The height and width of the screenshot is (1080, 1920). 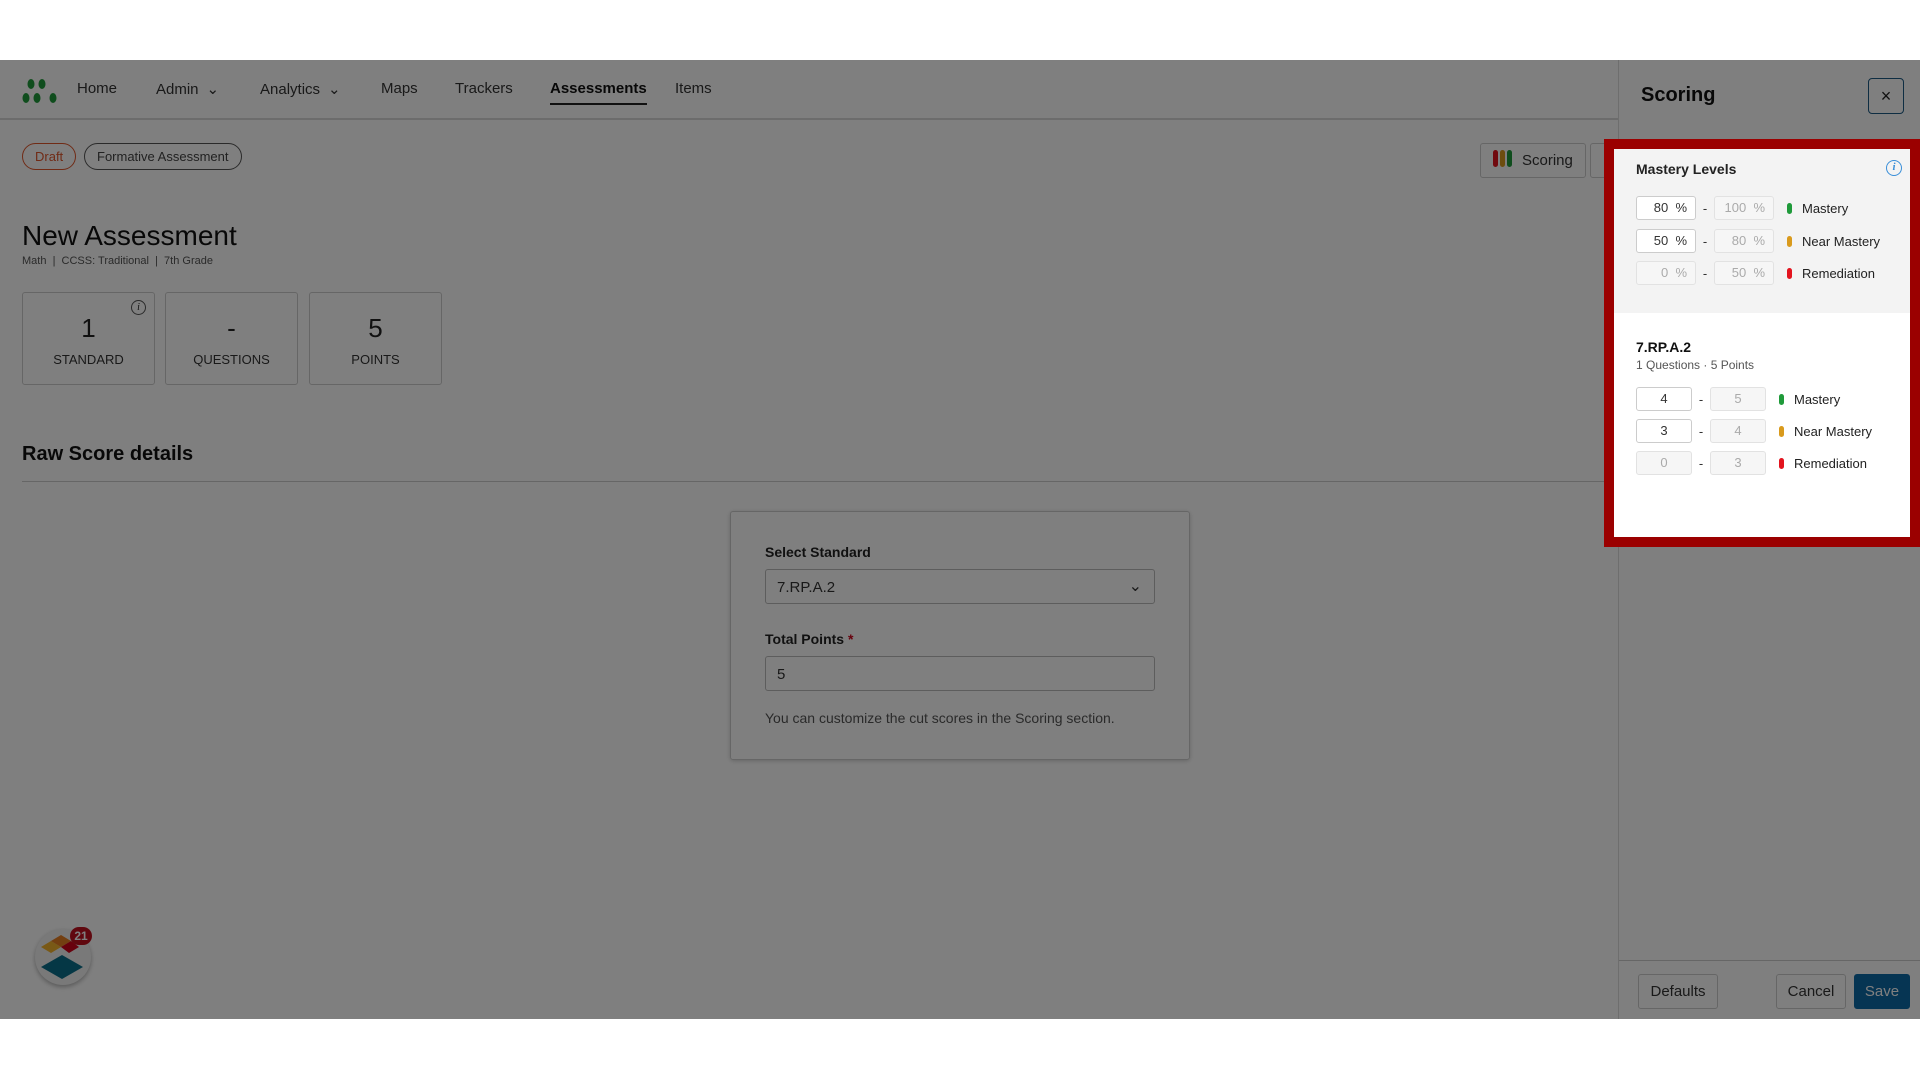 What do you see at coordinates (1738, 463) in the screenshot?
I see `to-input: 3` at bounding box center [1738, 463].